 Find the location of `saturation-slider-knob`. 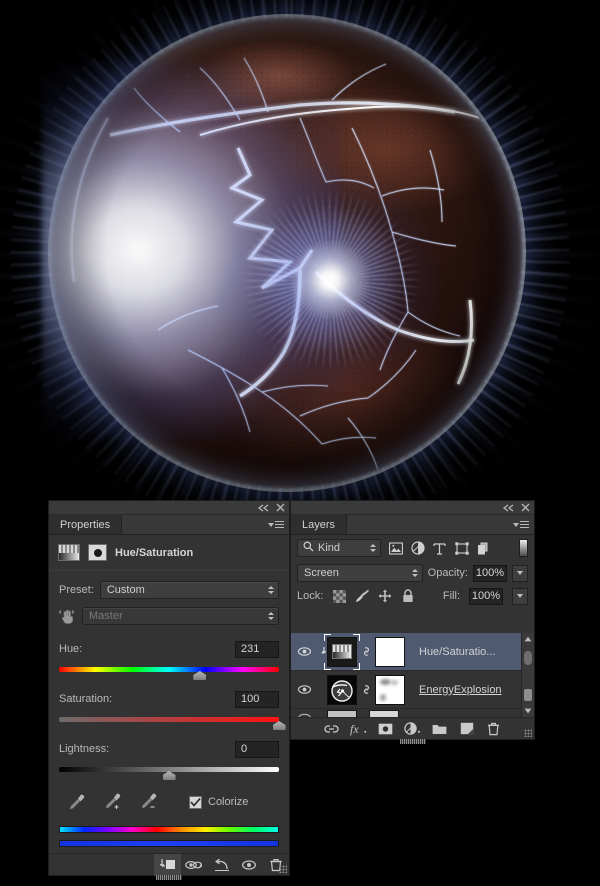

saturation-slider-knob is located at coordinates (279, 725).